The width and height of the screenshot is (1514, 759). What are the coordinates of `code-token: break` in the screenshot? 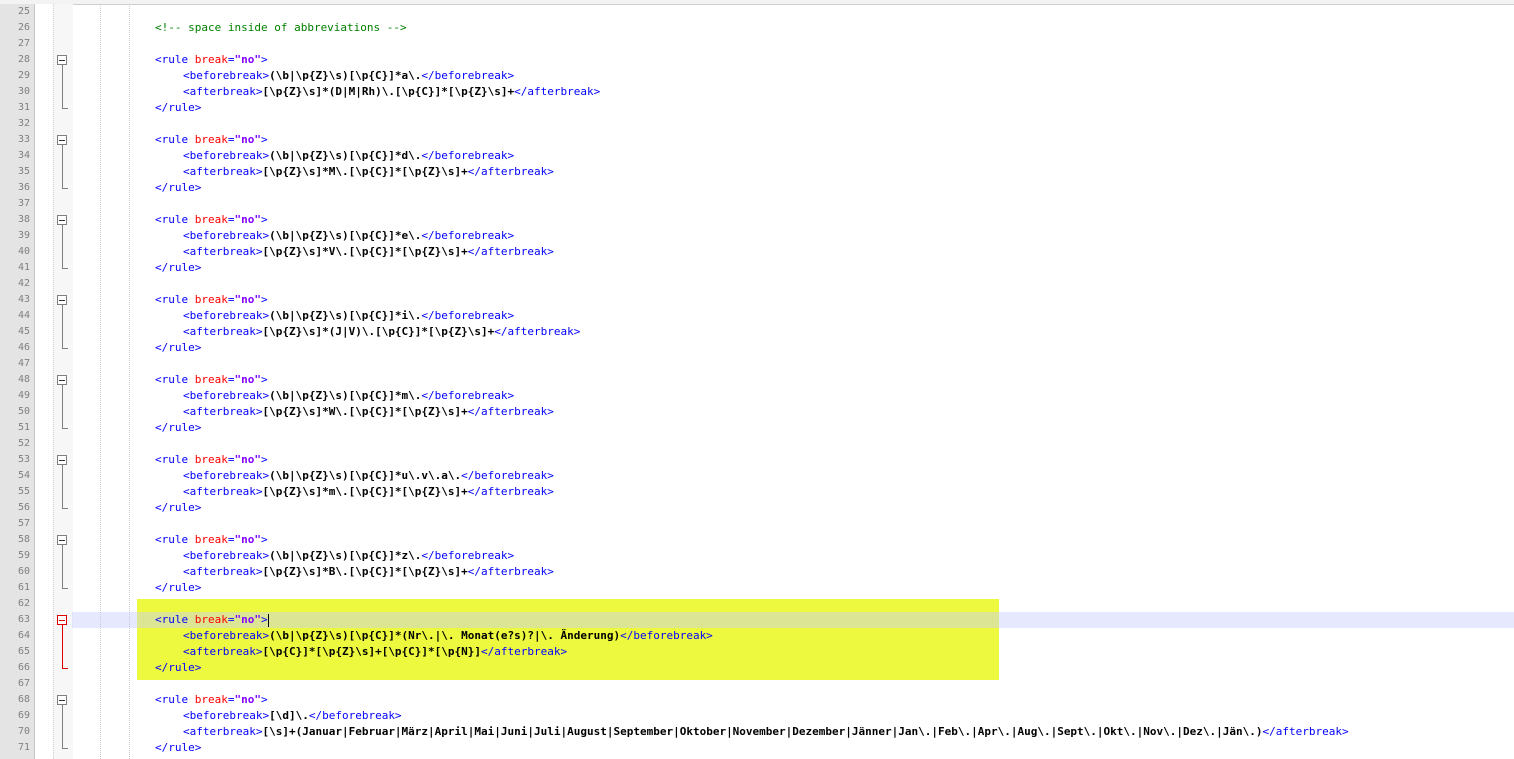 It's located at (211, 619).